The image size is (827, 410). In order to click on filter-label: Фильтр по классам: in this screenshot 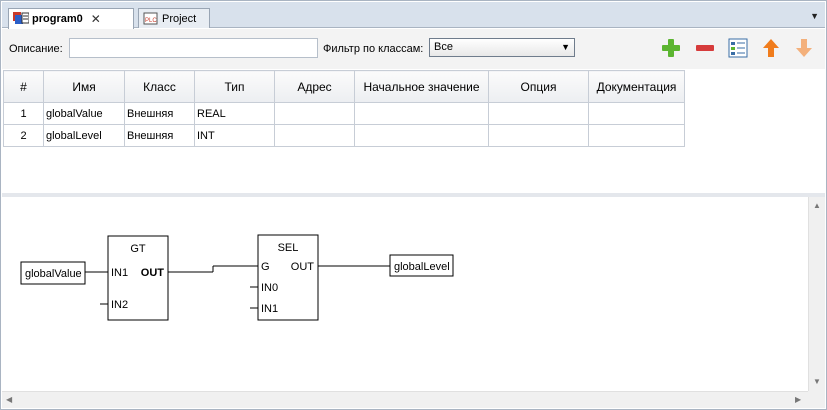, I will do `click(373, 49)`.